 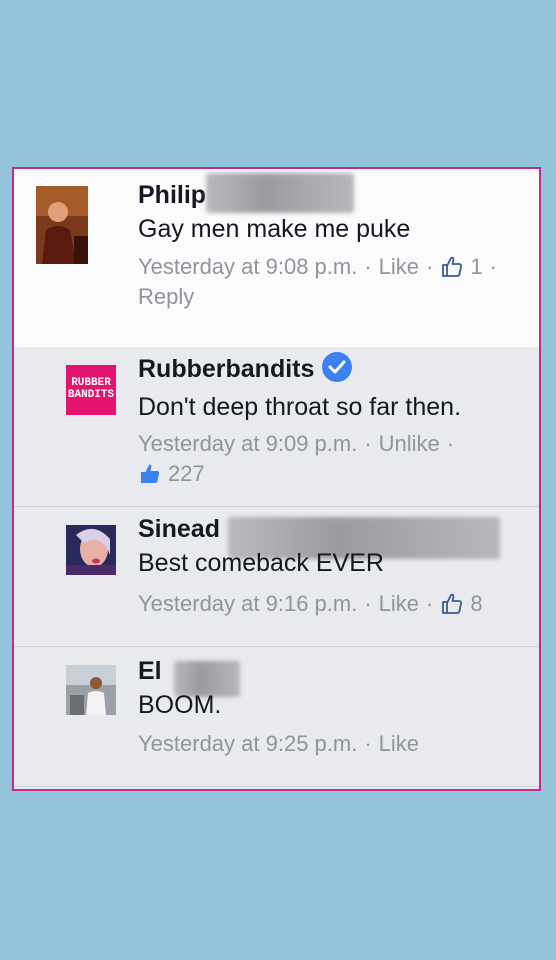 I want to click on redaction-blur, so click(x=280, y=193).